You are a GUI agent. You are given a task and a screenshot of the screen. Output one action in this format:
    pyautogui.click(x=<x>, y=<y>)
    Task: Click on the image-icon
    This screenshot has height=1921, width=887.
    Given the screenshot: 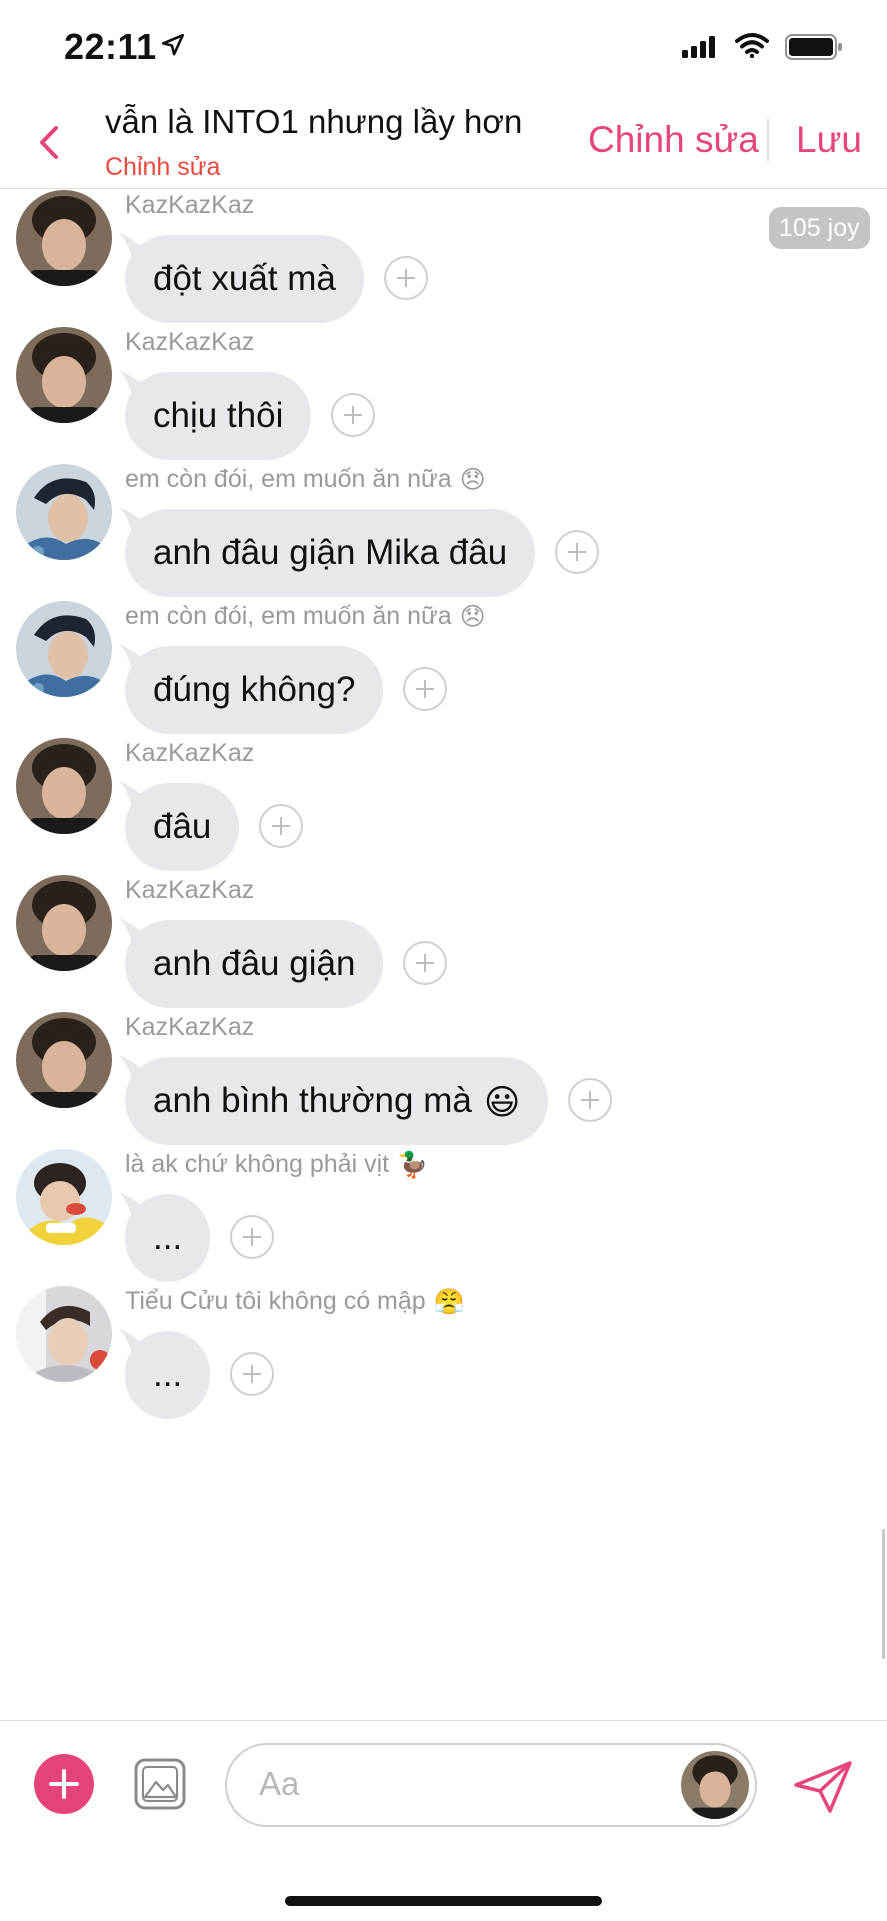 What is the action you would take?
    pyautogui.click(x=160, y=1784)
    